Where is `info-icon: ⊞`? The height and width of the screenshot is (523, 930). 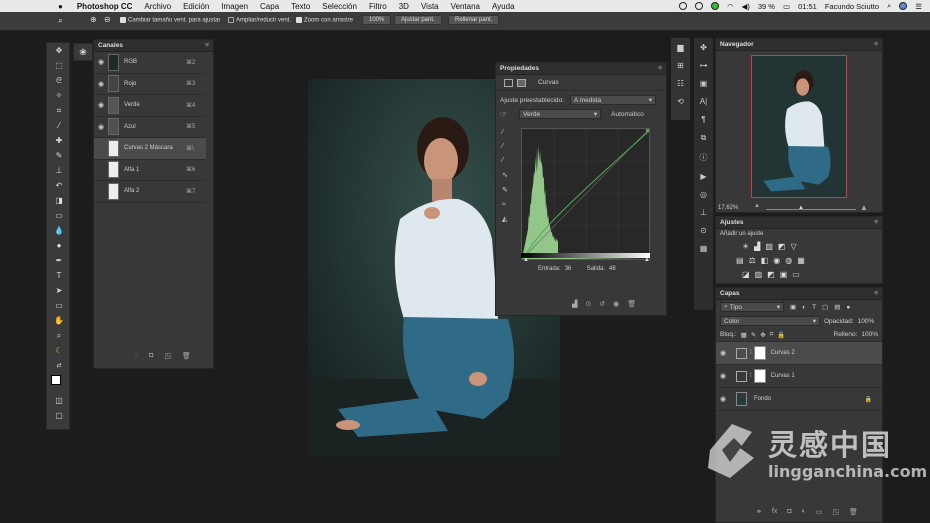
info-icon: ⊞ is located at coordinates (680, 65).